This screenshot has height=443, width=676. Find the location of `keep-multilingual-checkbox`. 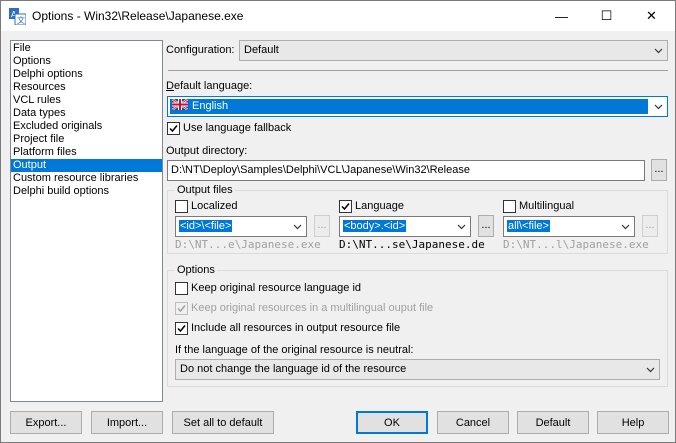

keep-multilingual-checkbox is located at coordinates (181, 308).